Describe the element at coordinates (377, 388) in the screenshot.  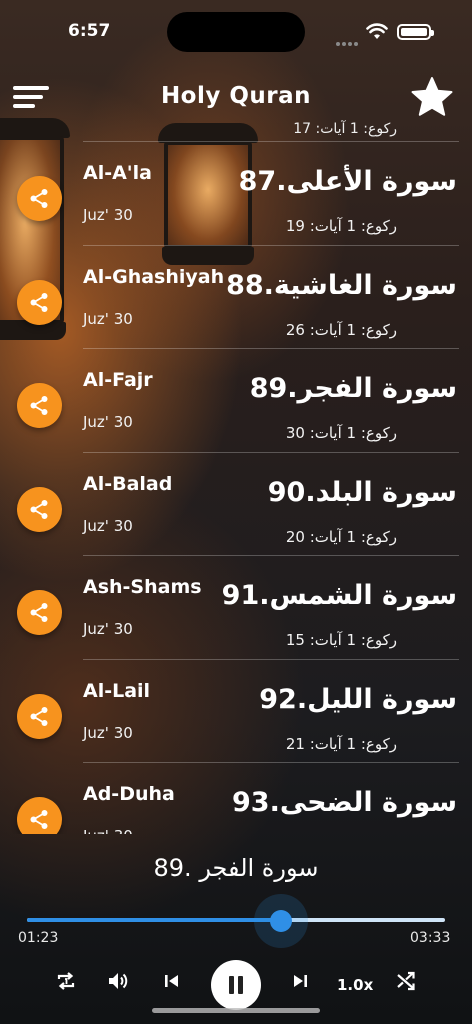
I see `surah-arabic-name: سورة الفجر` at that location.